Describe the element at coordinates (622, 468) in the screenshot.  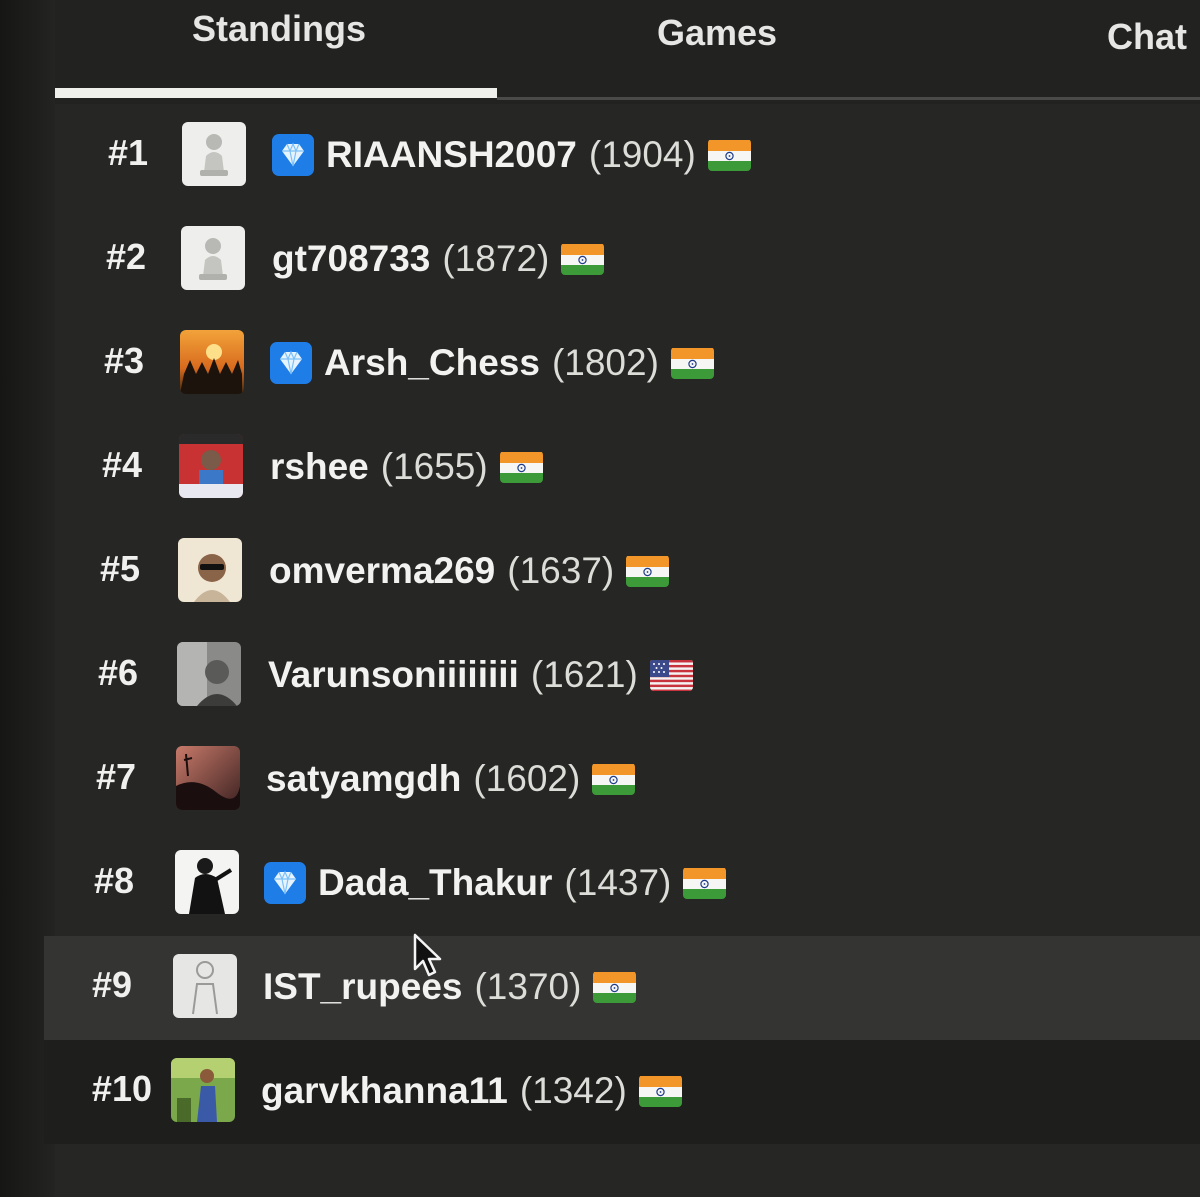
I see `standings-row: #4 rshee (1655)` at that location.